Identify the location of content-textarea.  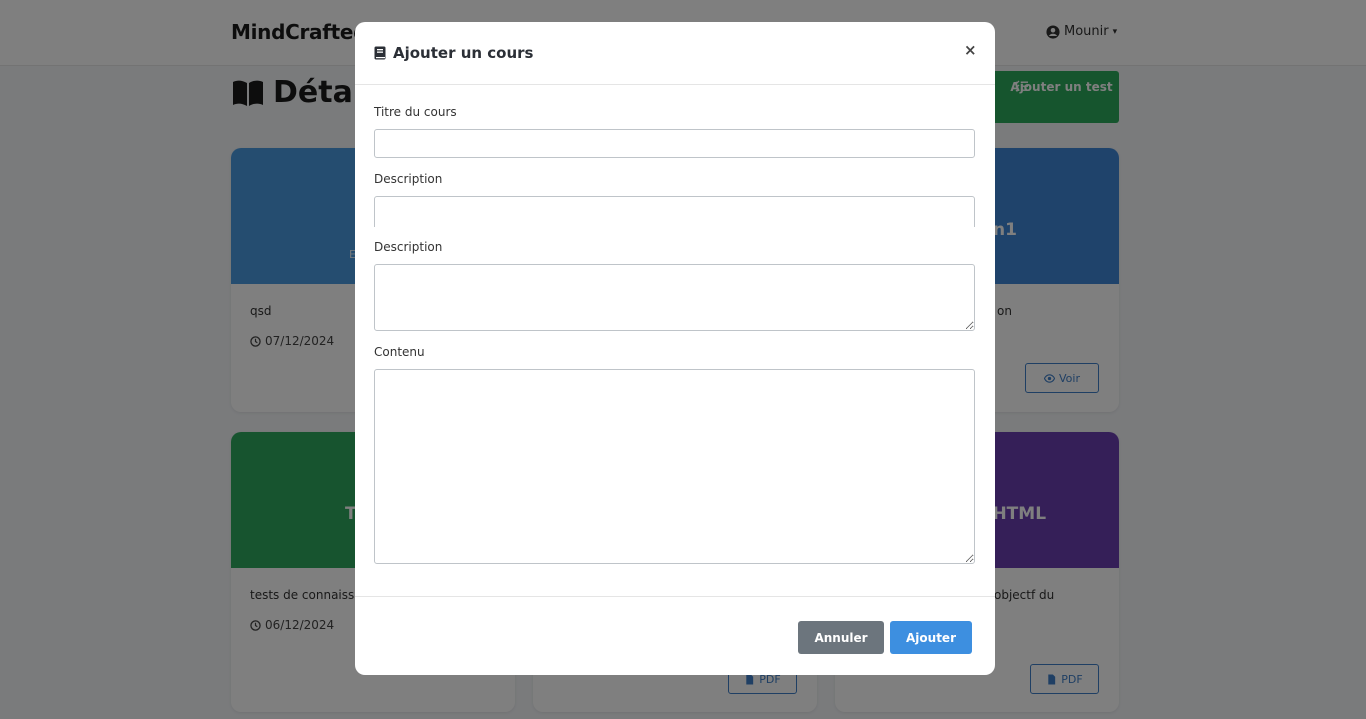
(674, 466).